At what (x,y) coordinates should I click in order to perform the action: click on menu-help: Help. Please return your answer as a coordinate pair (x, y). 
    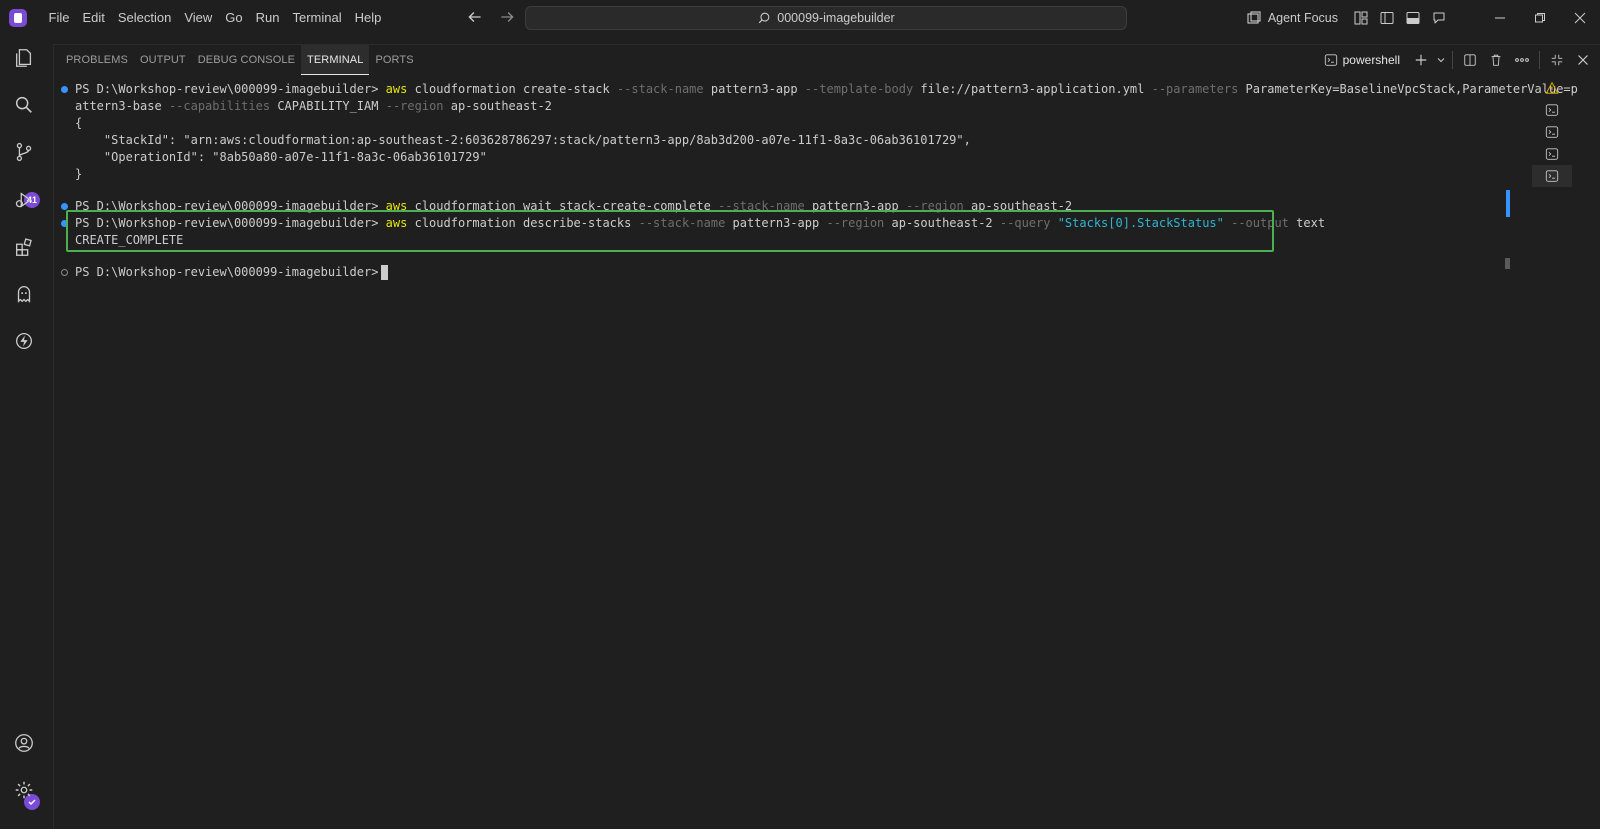
    Looking at the image, I should click on (368, 18).